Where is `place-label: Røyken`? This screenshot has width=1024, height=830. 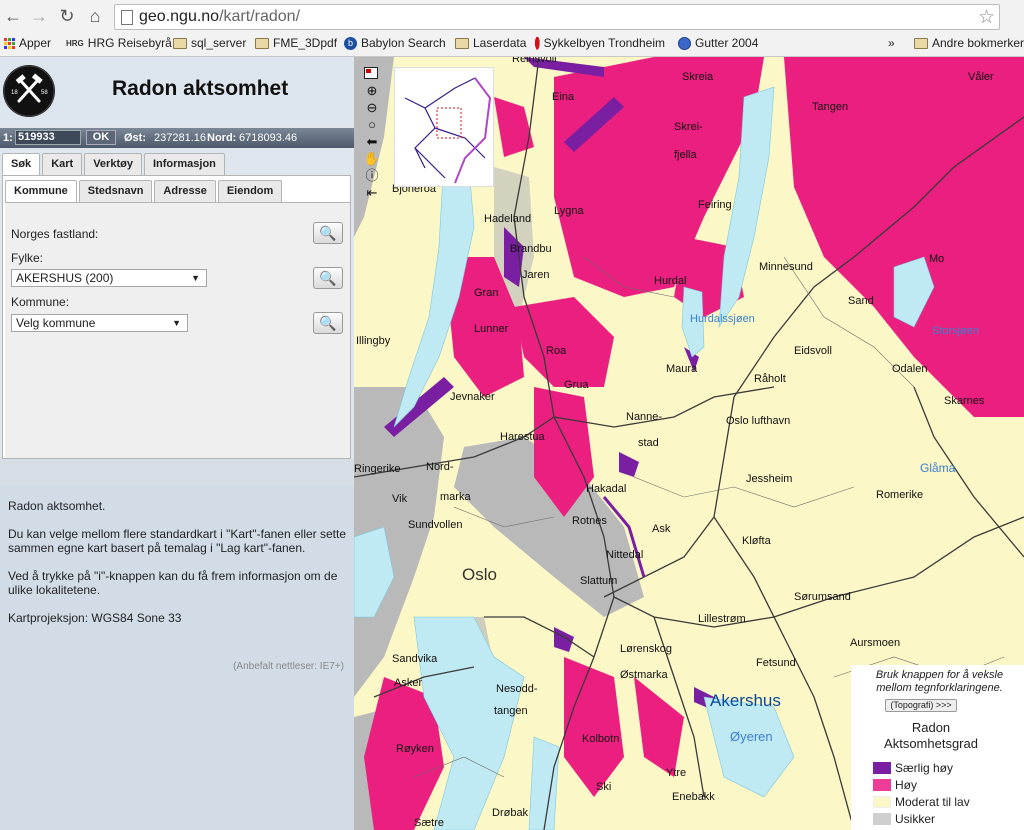
place-label: Røyken is located at coordinates (415, 749).